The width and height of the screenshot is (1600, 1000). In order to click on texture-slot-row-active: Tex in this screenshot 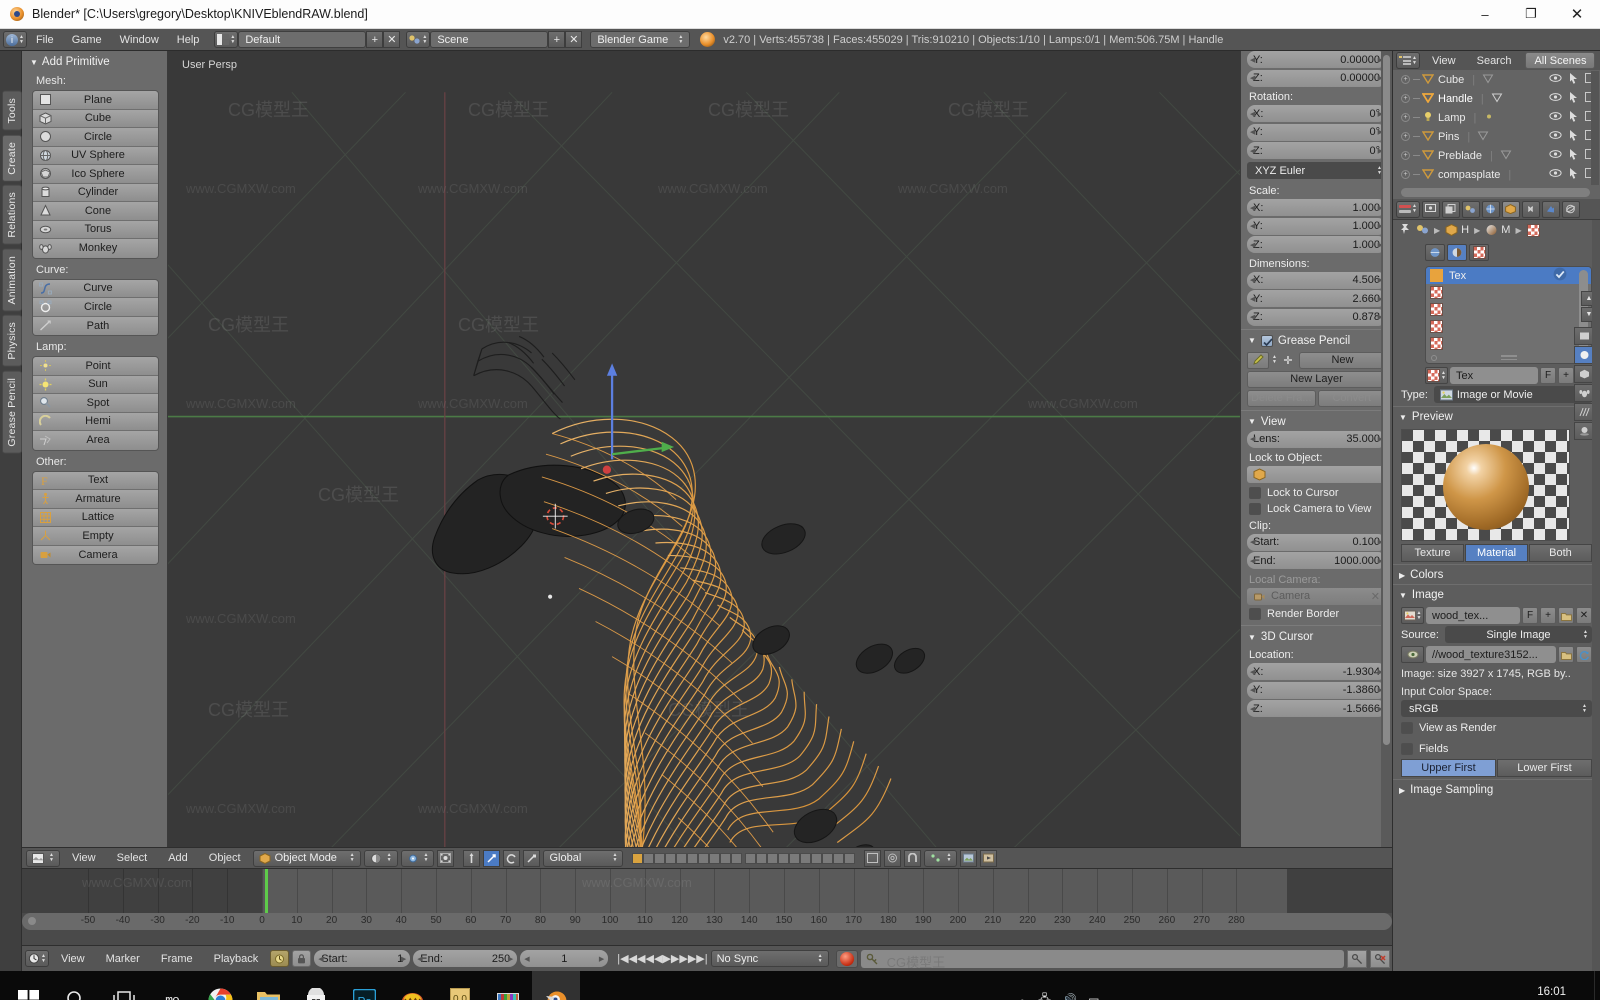, I will do `click(1508, 275)`.